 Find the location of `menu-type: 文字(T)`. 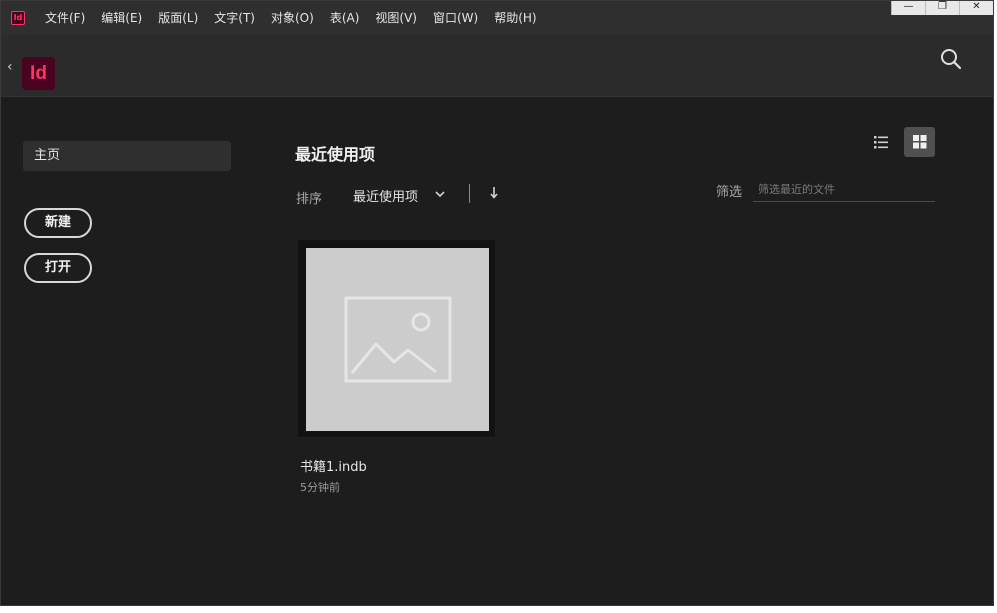

menu-type: 文字(T) is located at coordinates (234, 18).